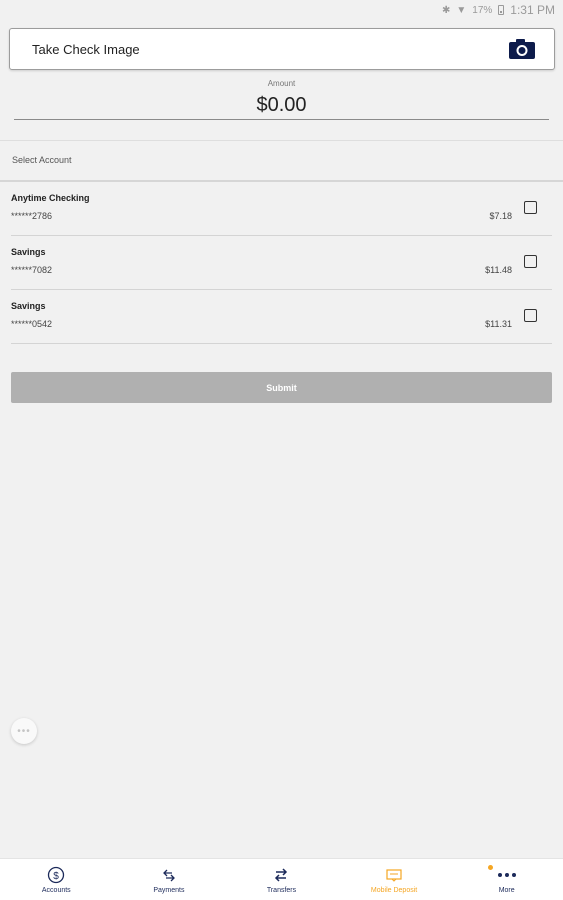 This screenshot has height=900, width=563. Describe the element at coordinates (282, 49) in the screenshot. I see `take-check-image-button: Take Check Image` at that location.